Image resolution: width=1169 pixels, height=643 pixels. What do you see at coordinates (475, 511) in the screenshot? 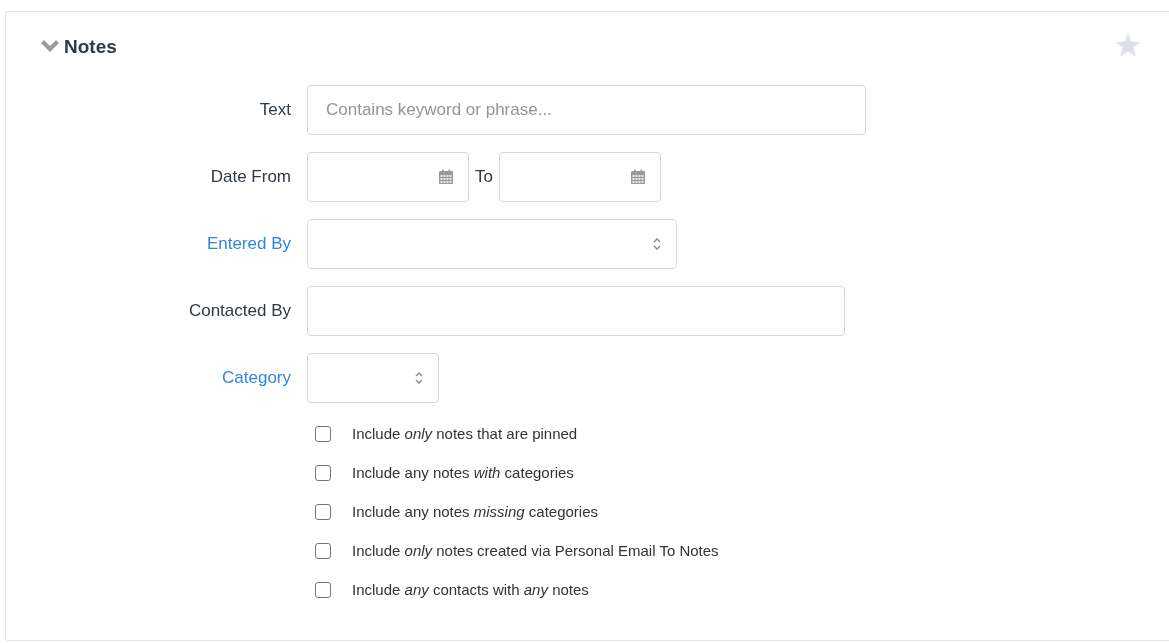
I see `checkbox-label: Include any notes missing categories` at bounding box center [475, 511].